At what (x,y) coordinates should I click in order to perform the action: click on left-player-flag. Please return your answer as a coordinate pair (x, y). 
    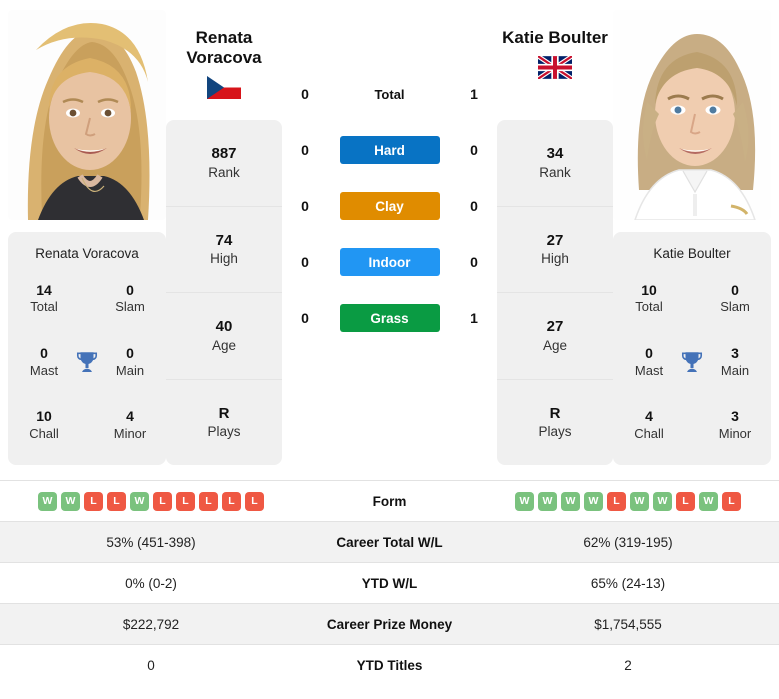
    Looking at the image, I should click on (224, 88).